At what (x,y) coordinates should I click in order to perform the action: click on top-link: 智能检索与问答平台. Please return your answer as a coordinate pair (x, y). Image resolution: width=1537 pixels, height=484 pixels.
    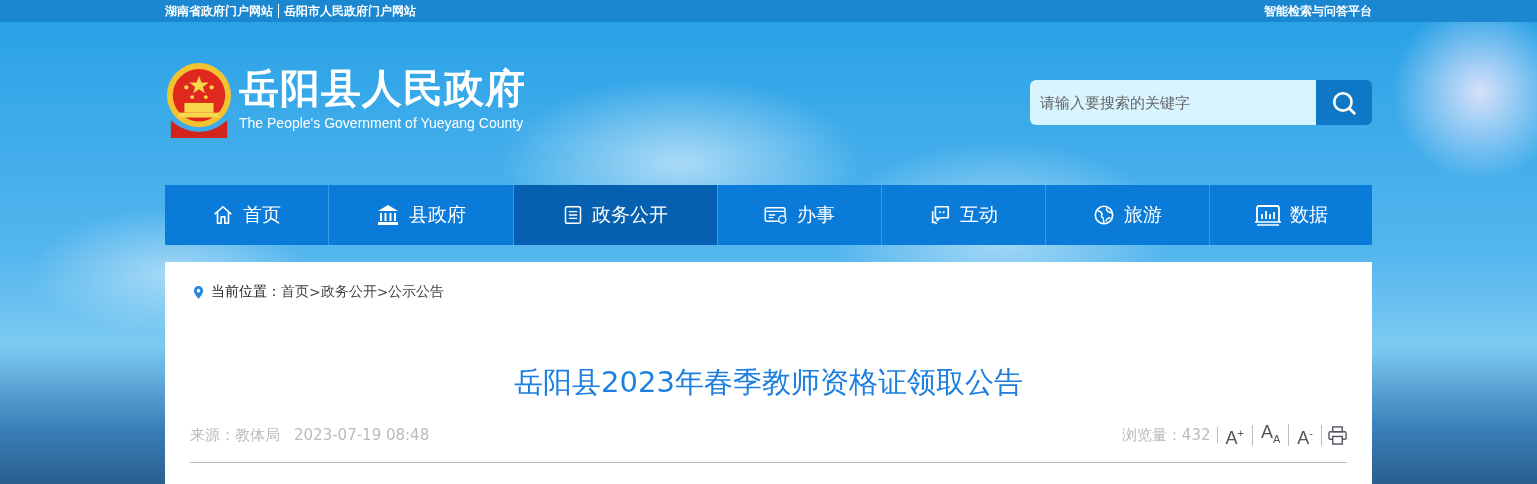
    Looking at the image, I should click on (1318, 11).